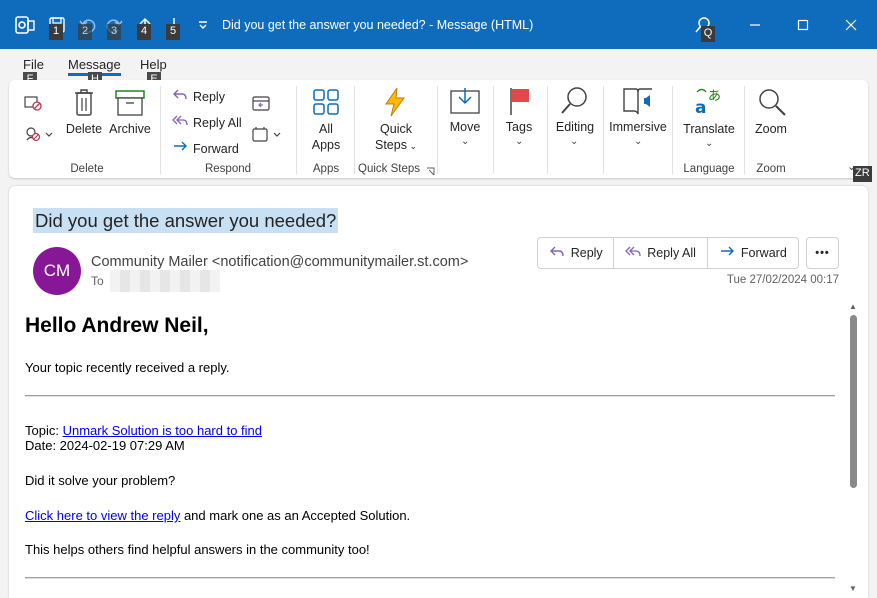 This screenshot has height=598, width=877. Describe the element at coordinates (709, 102) in the screenshot. I see `translate-icon: aあ` at that location.